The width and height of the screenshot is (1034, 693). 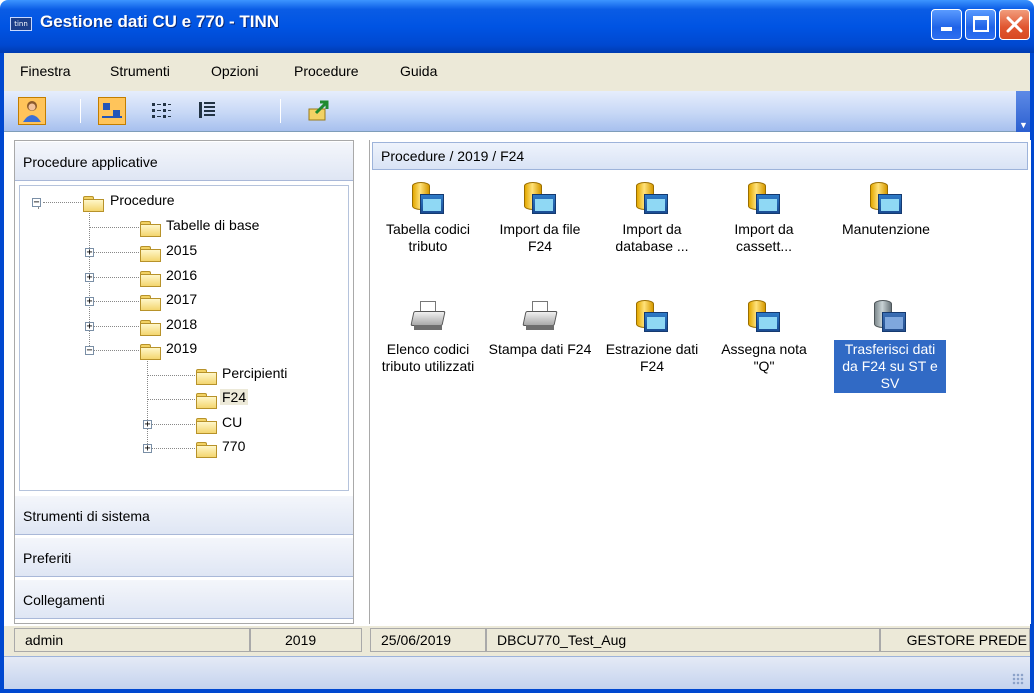 What do you see at coordinates (428, 338) in the screenshot?
I see `item-elenco-codici-tributo-utilizzati: Elenco codici tributo utilizzati` at bounding box center [428, 338].